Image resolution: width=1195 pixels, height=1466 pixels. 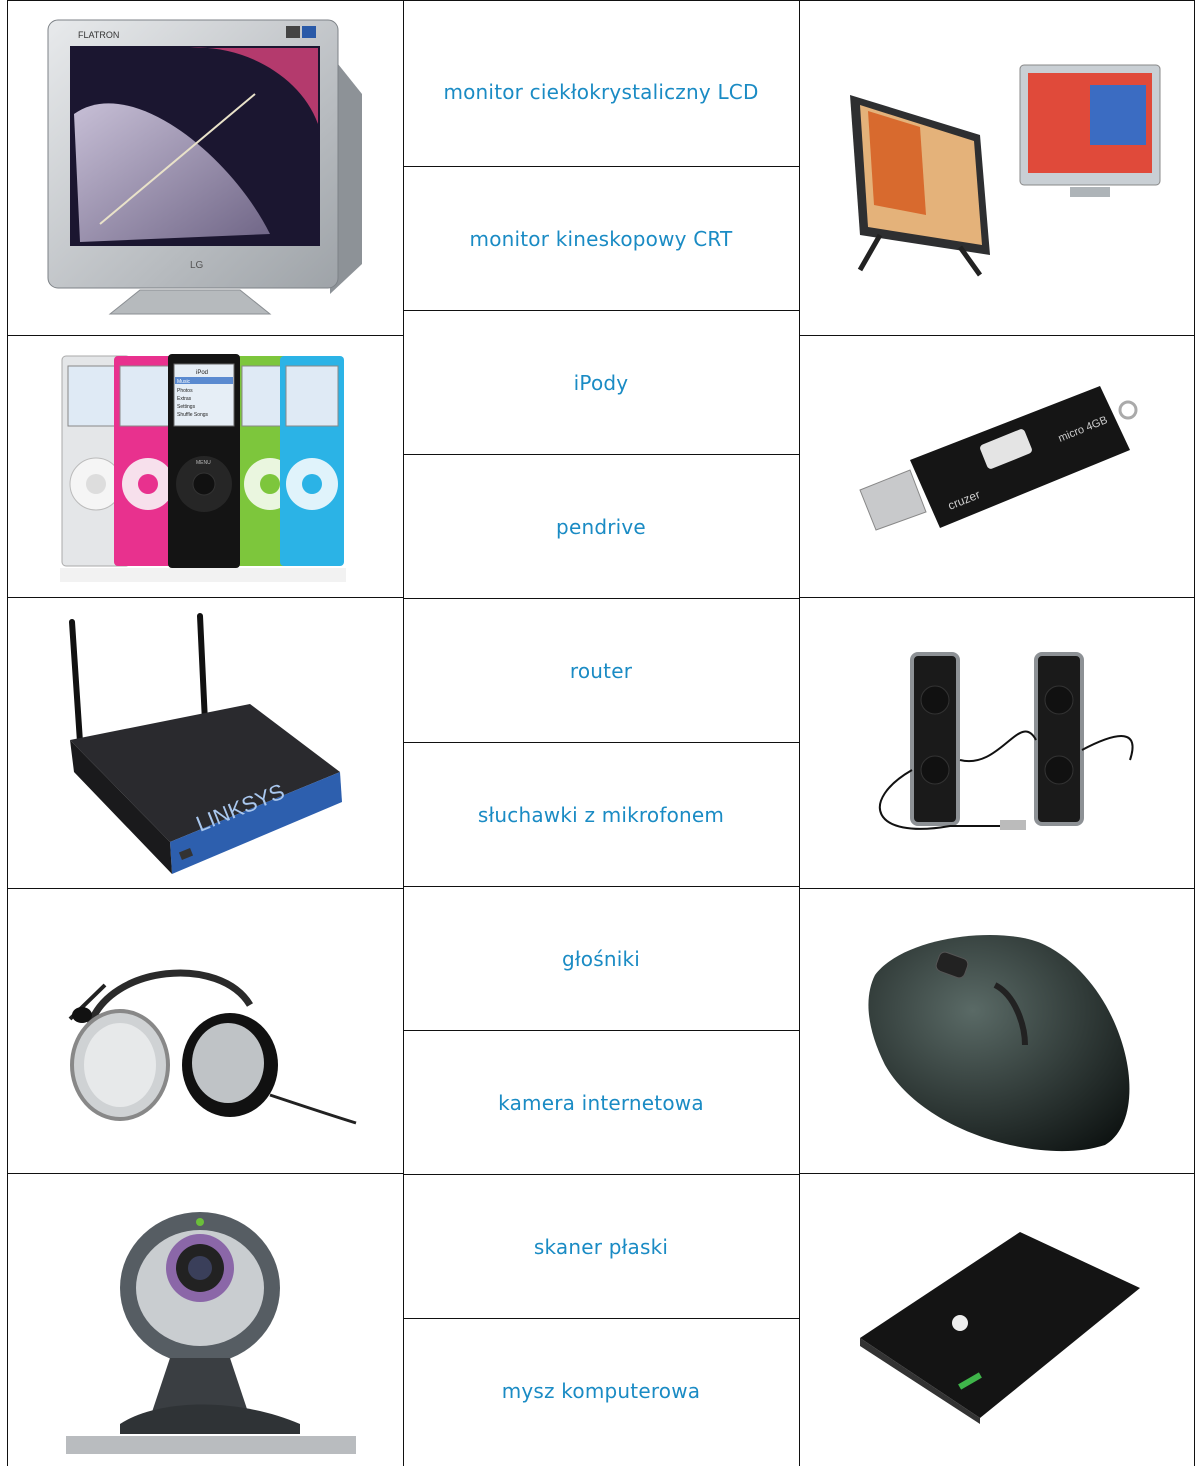 What do you see at coordinates (601, 526) in the screenshot?
I see `label-pendrive: pendrive` at bounding box center [601, 526].